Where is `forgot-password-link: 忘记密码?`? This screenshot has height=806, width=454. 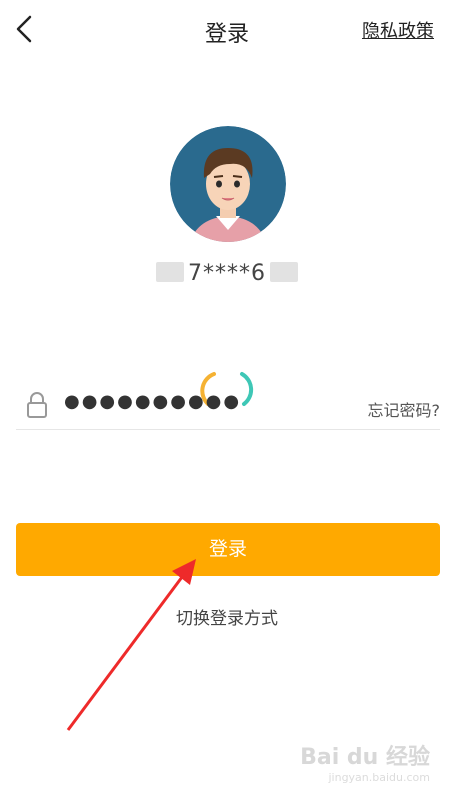 forgot-password-link: 忘记密码? is located at coordinates (404, 409).